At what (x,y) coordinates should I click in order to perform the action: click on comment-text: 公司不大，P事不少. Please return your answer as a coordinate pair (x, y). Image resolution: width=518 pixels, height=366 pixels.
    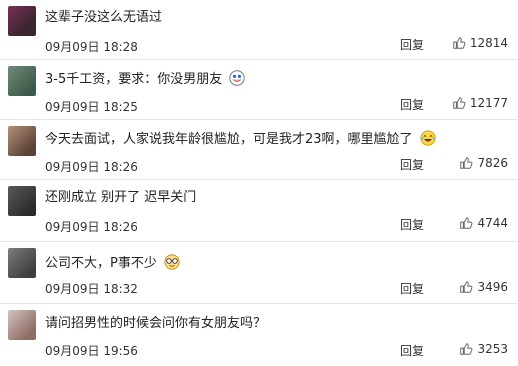
    Looking at the image, I should click on (112, 263).